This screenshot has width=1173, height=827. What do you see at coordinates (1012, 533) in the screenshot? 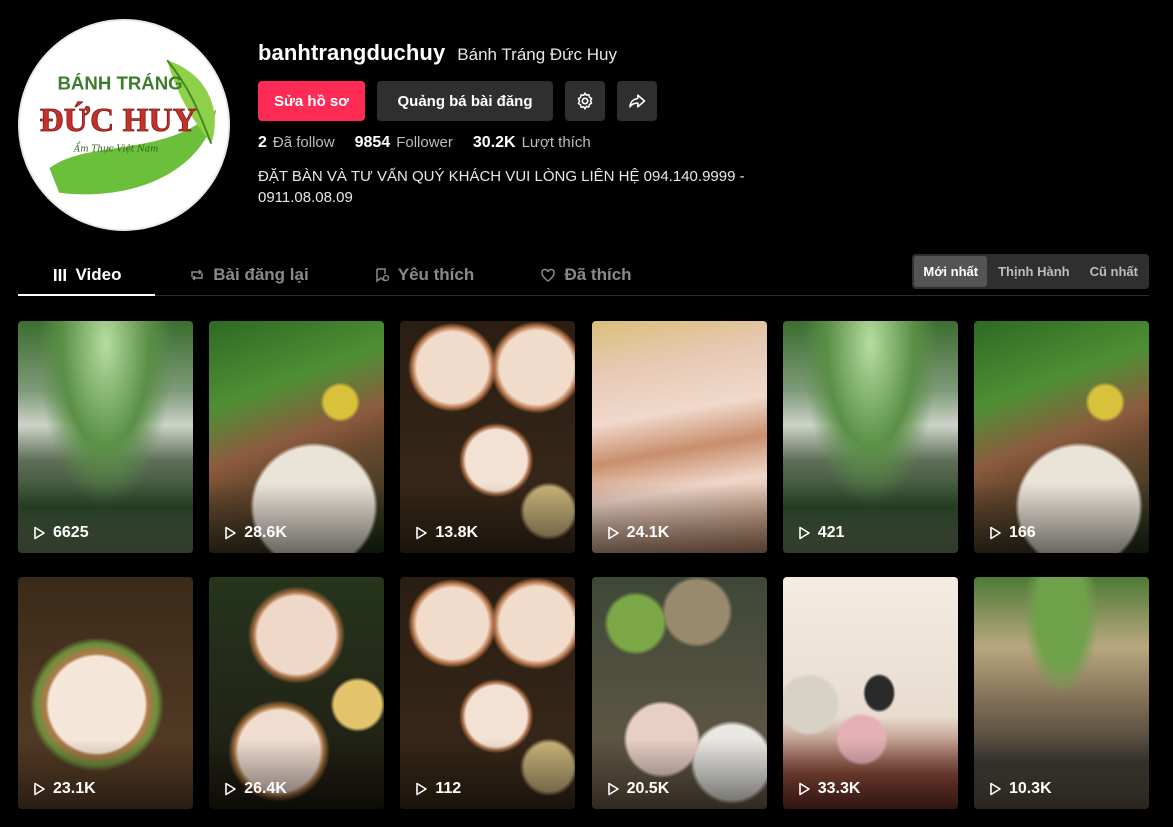
I see `view-count: 166` at bounding box center [1012, 533].